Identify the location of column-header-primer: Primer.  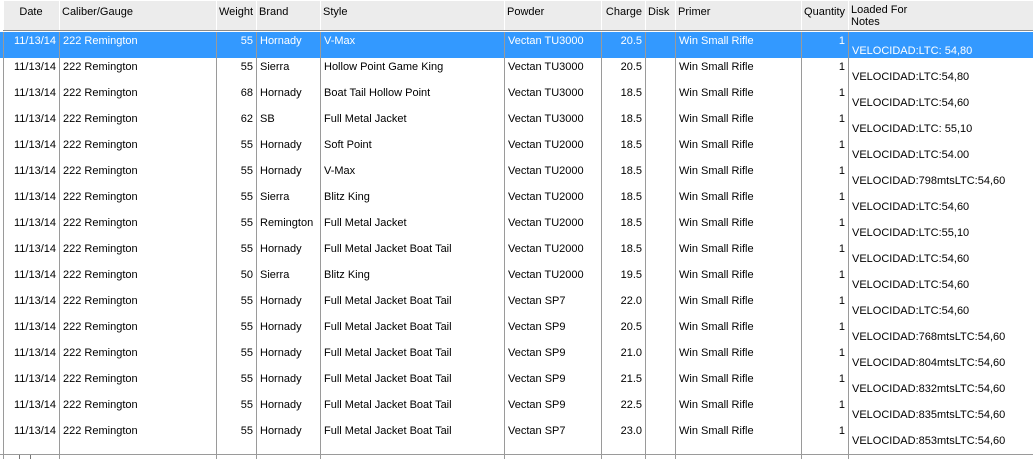
(738, 15).